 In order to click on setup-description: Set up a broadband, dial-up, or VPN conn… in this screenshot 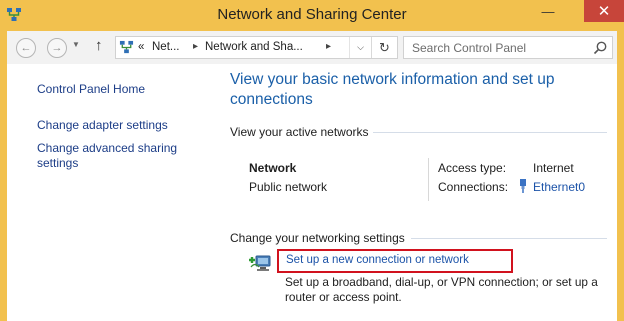, I will do `click(441, 289)`.